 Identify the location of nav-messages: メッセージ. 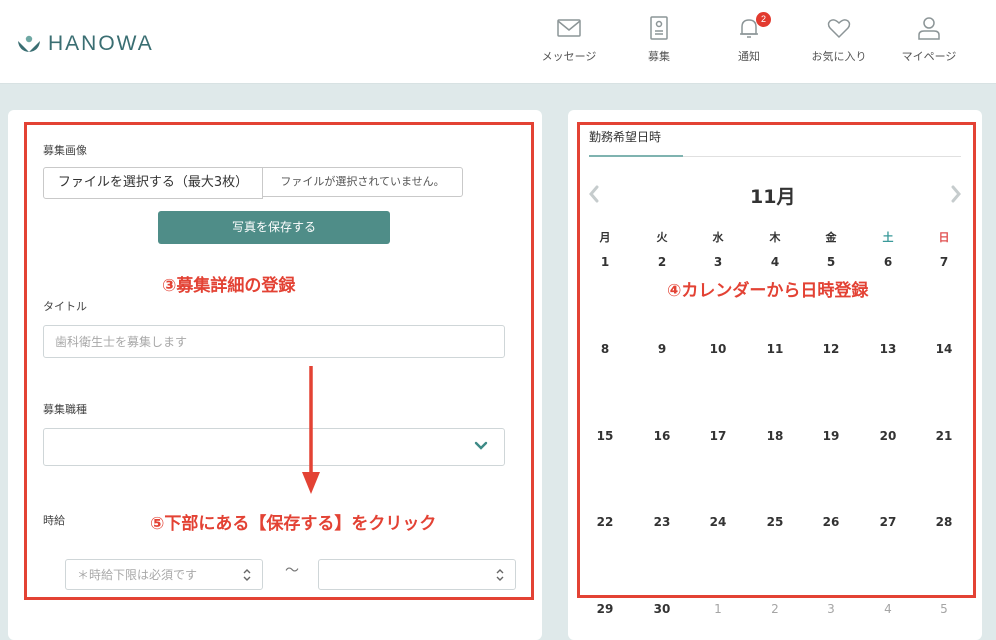
(569, 39).